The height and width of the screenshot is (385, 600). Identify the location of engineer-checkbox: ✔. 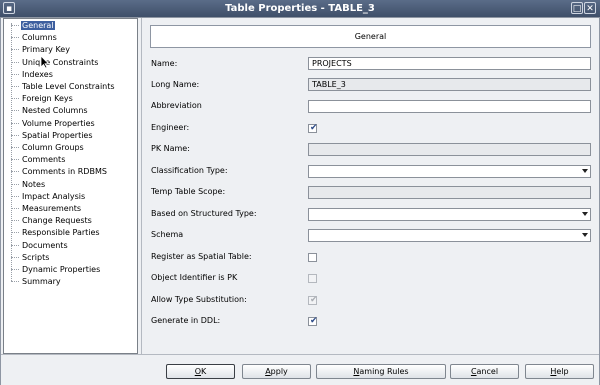
(313, 128).